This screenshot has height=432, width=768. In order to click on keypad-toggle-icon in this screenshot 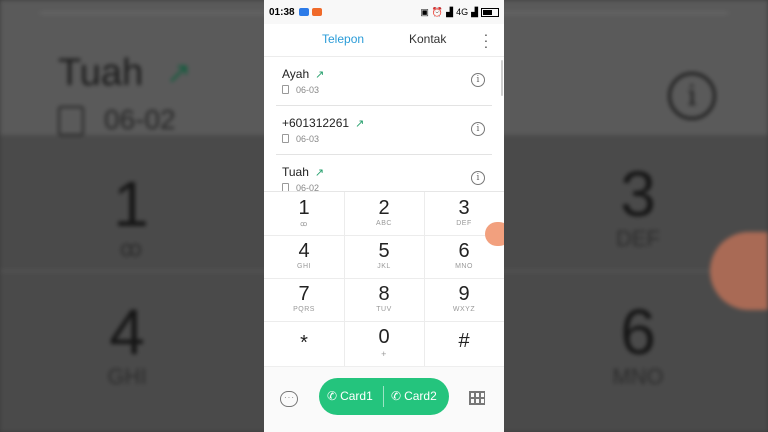, I will do `click(477, 398)`.